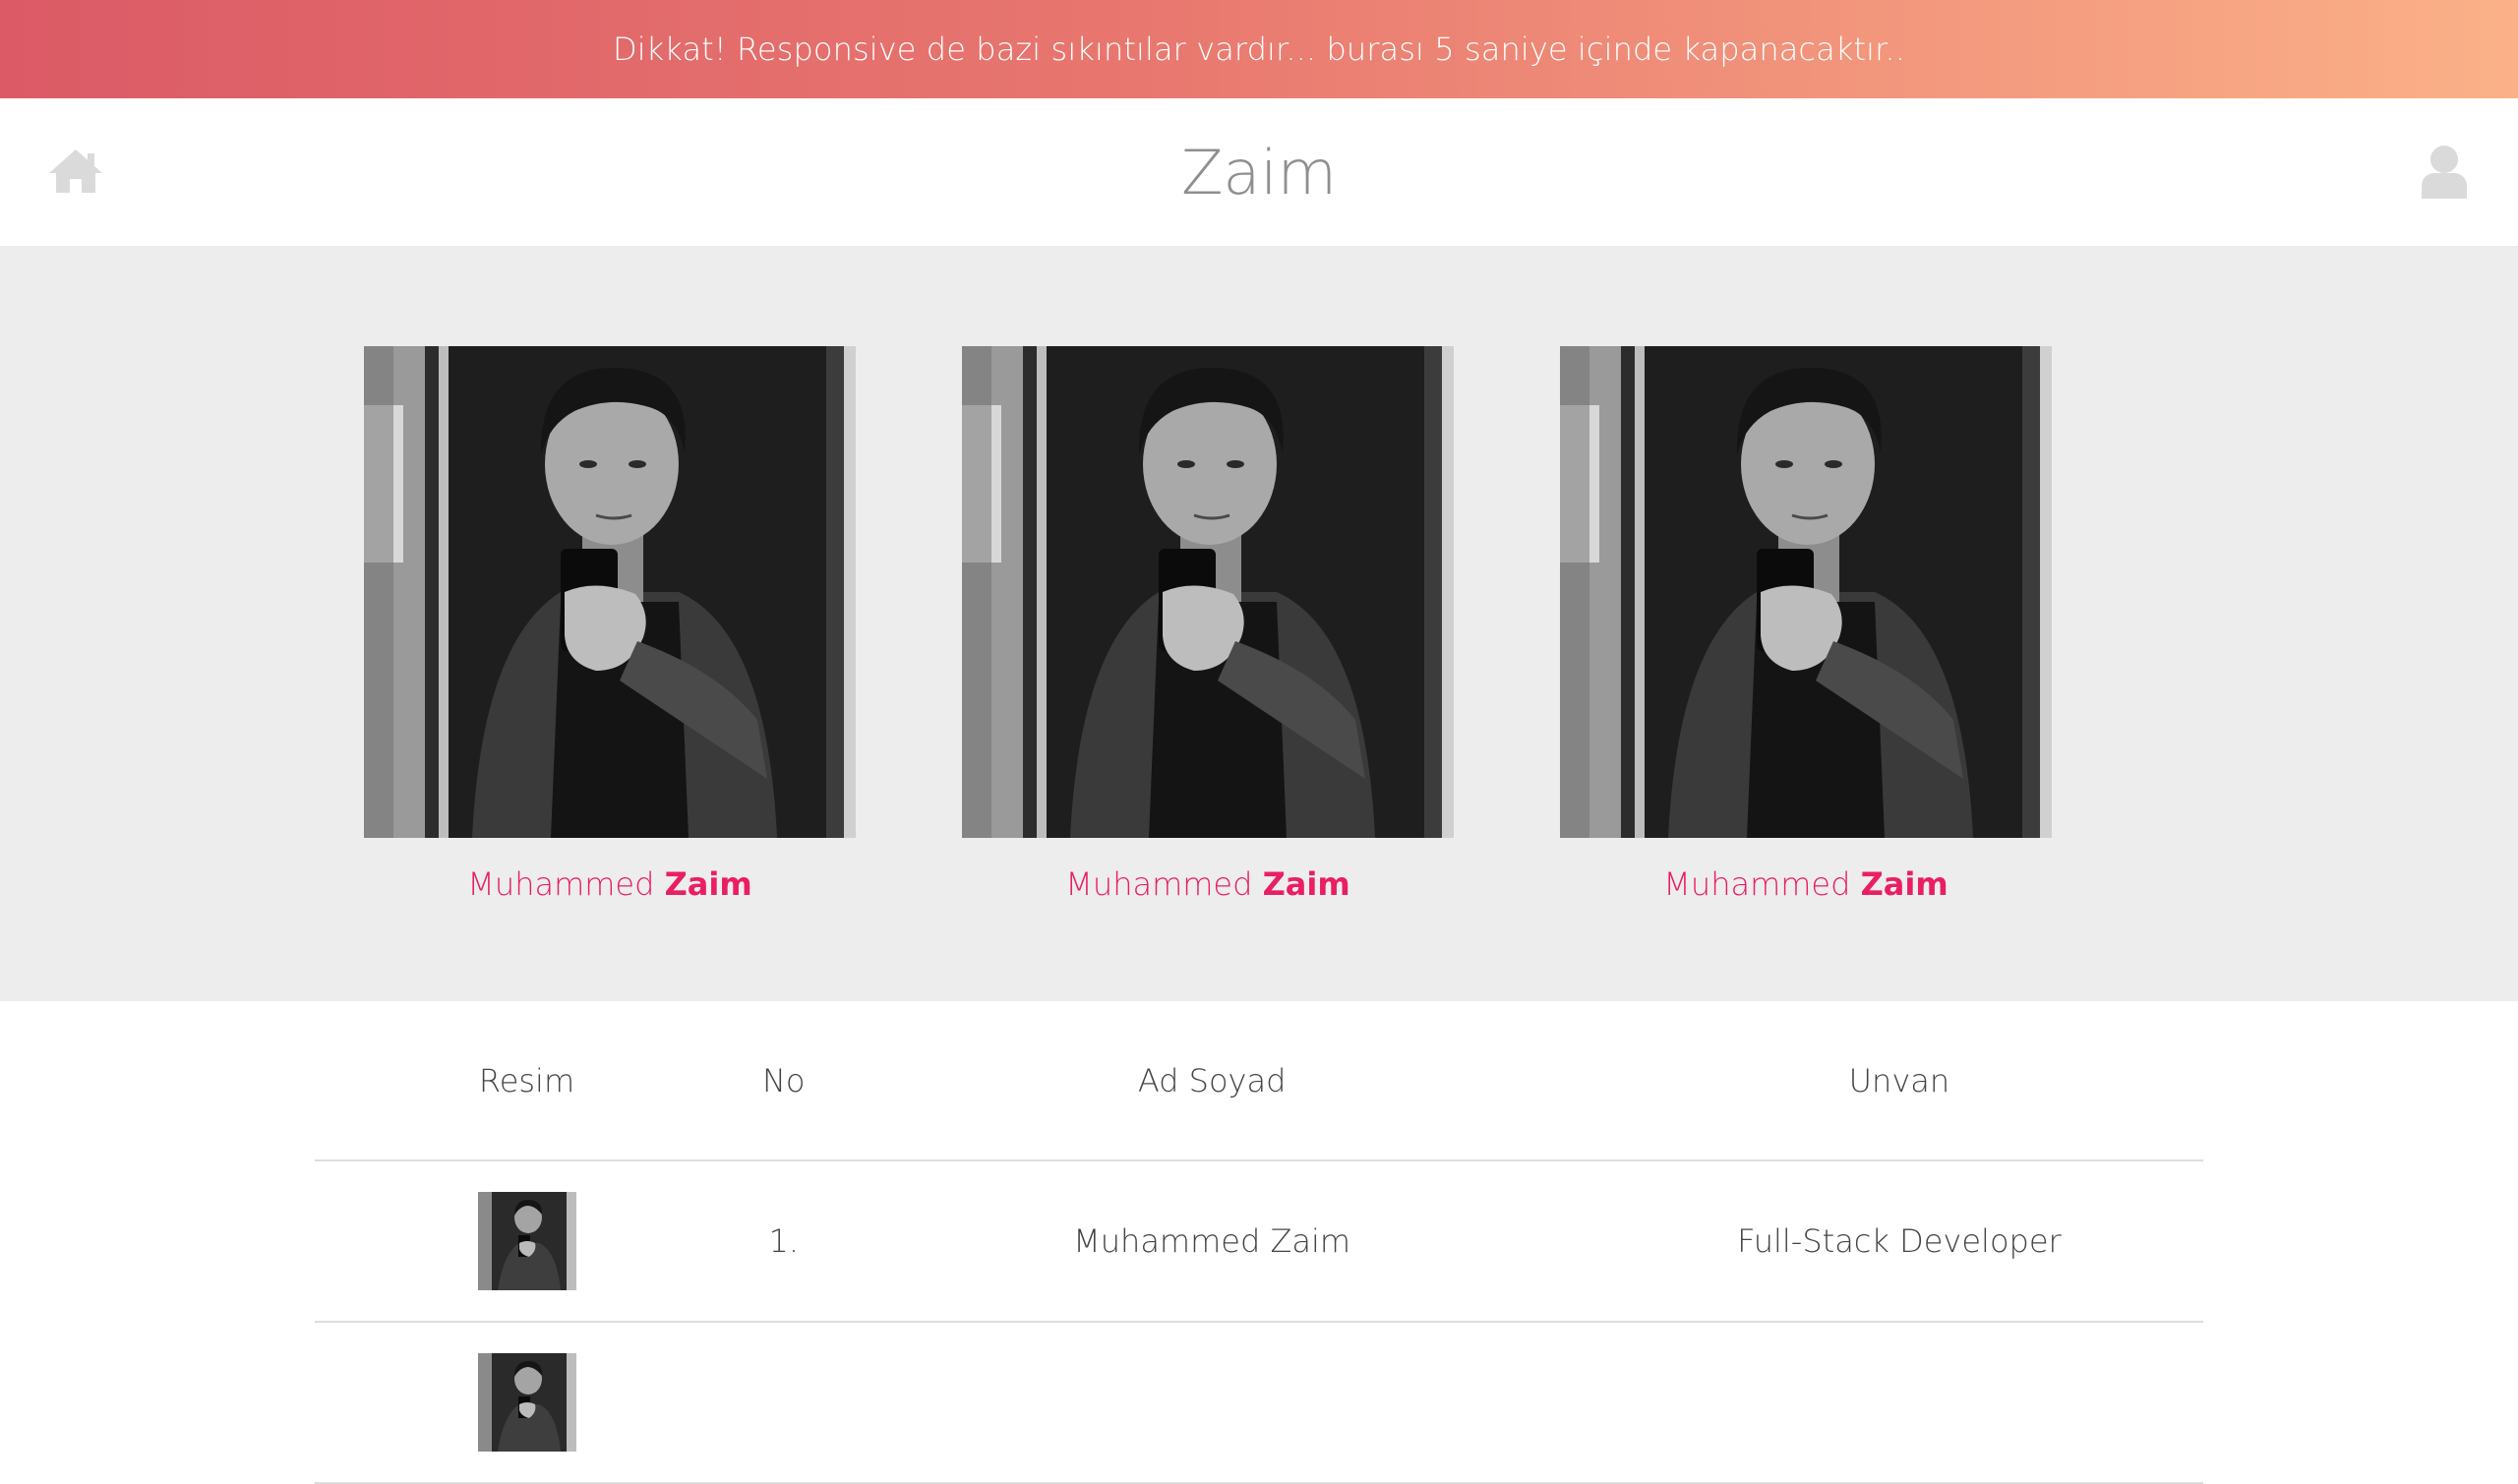 This screenshot has height=1484, width=2518. I want to click on user-icon, so click(2444, 173).